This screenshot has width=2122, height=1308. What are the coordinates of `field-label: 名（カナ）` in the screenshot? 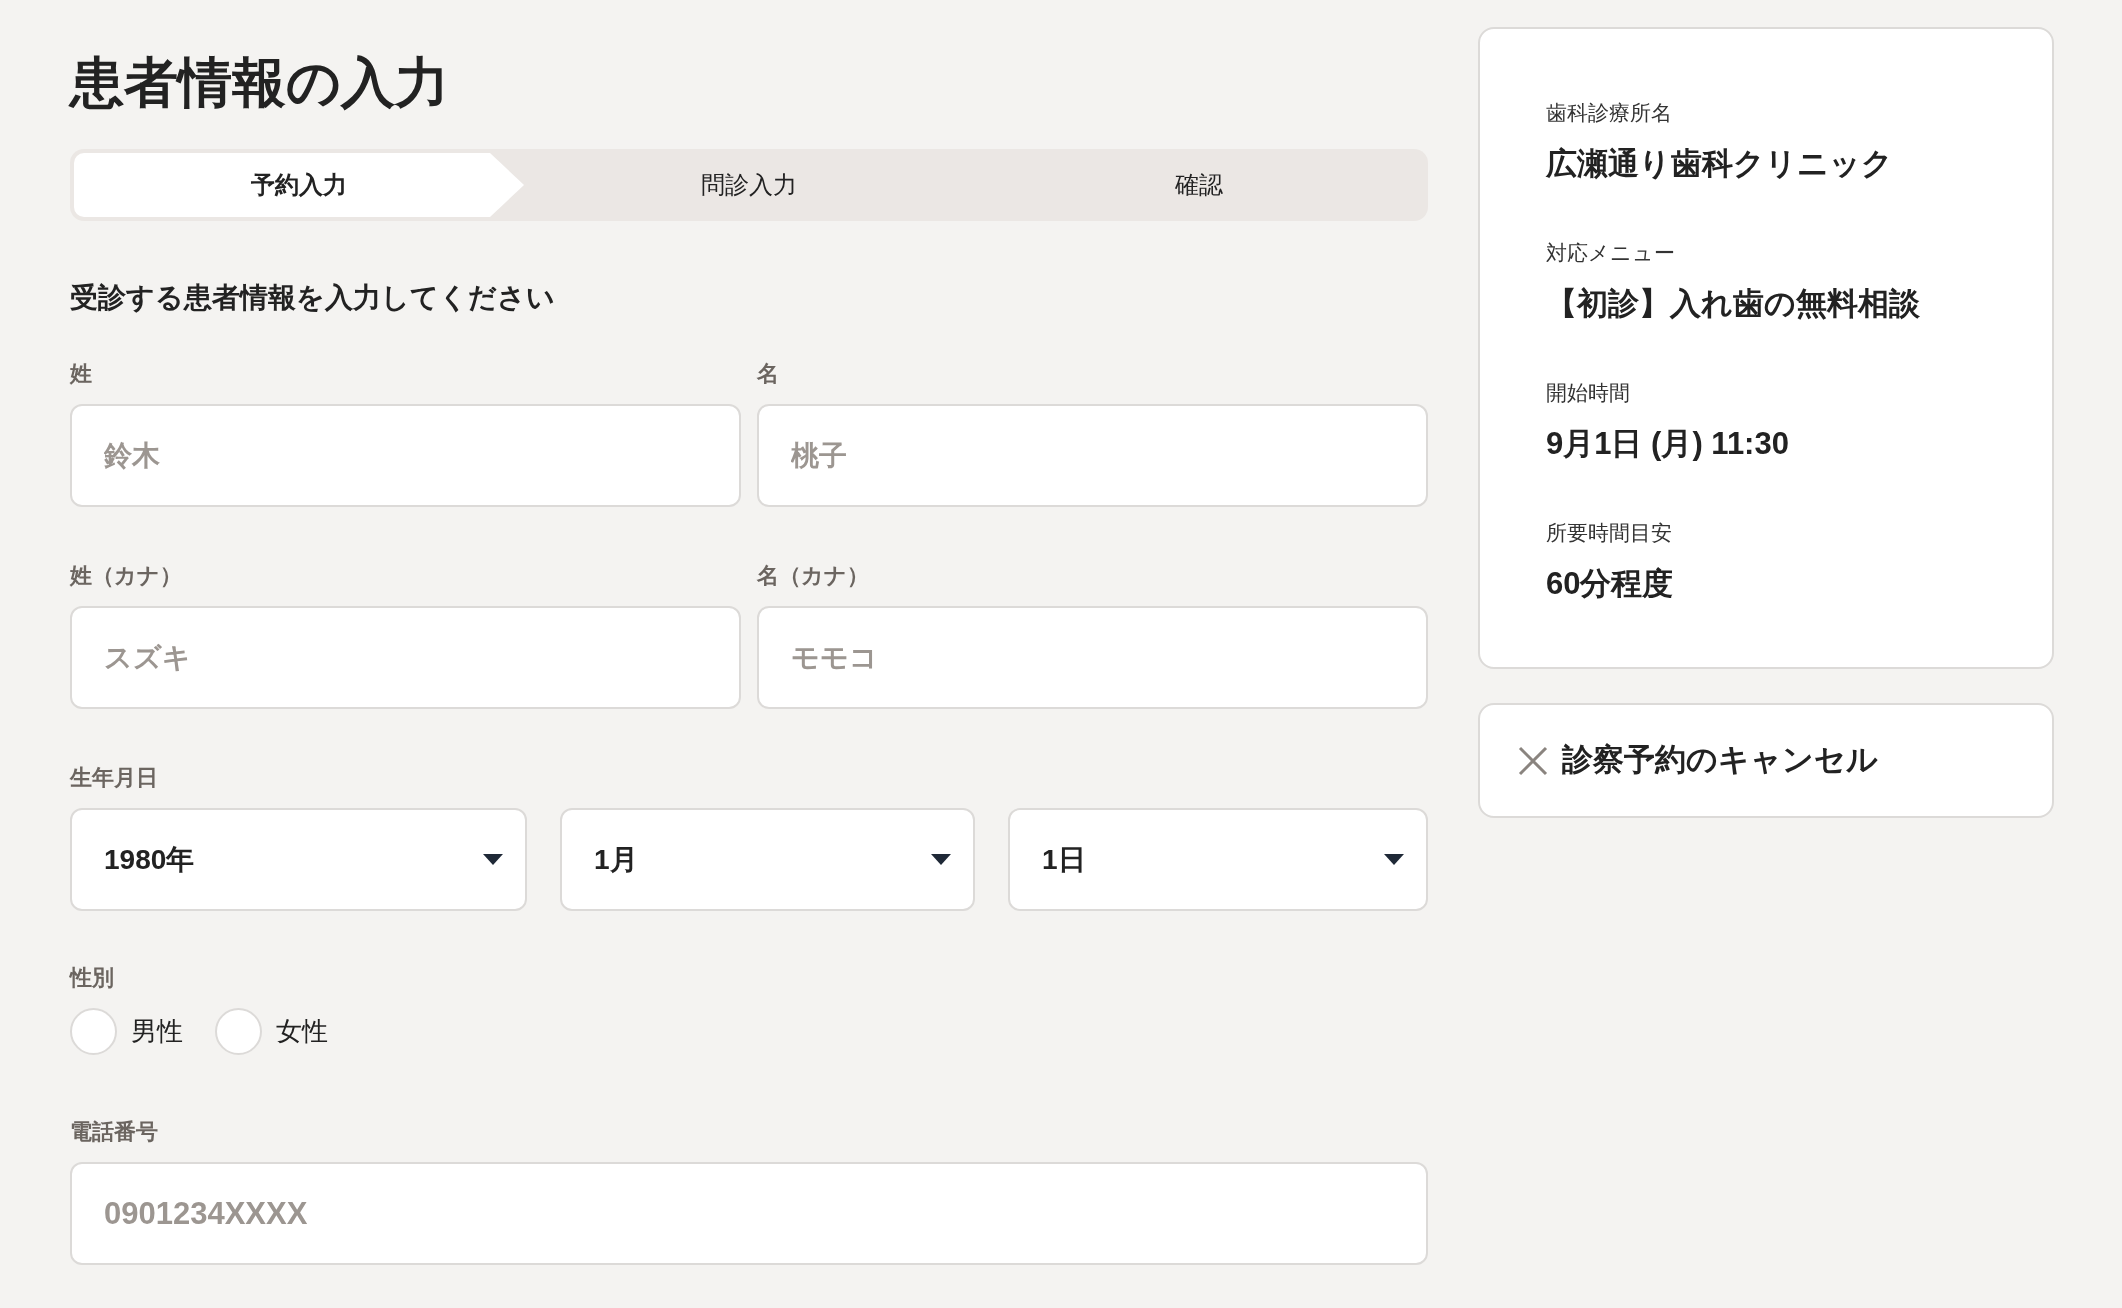 It's located at (813, 576).